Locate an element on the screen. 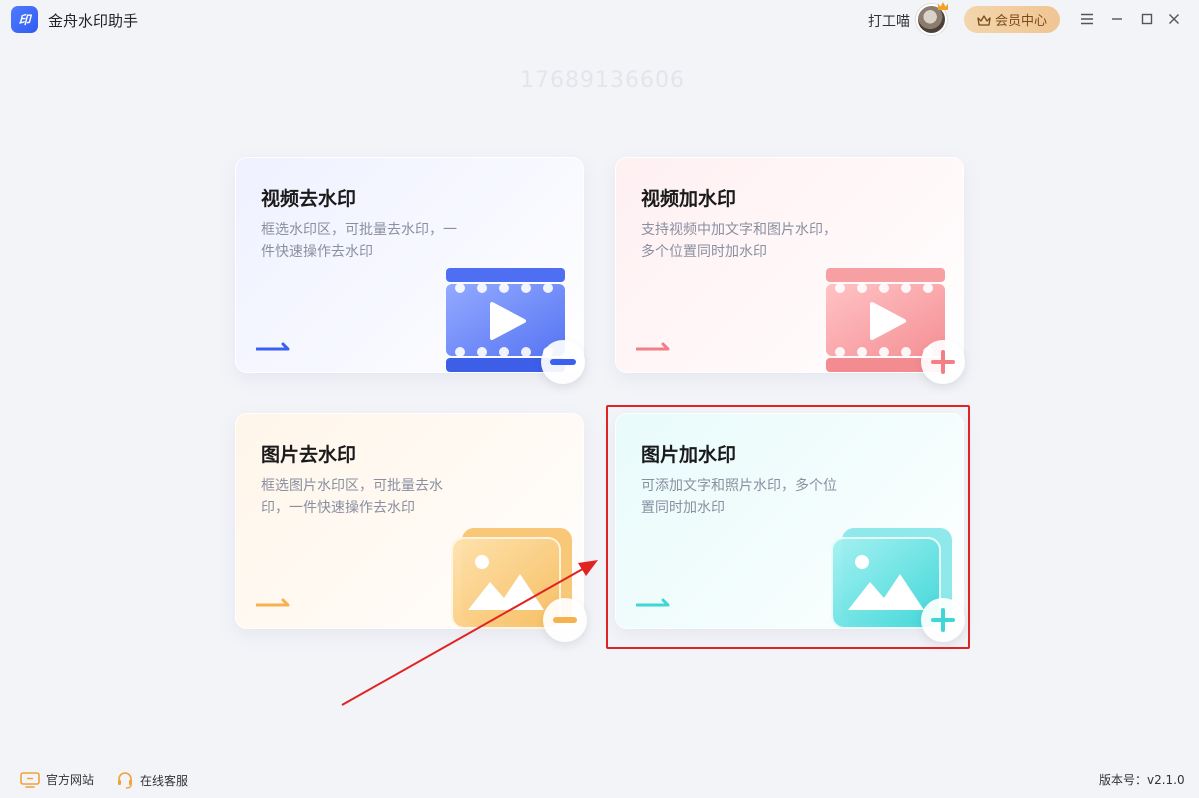  card-description: 框选图片水印区，可批量去水印，一件快速操作去水印 is located at coordinates (352, 497).